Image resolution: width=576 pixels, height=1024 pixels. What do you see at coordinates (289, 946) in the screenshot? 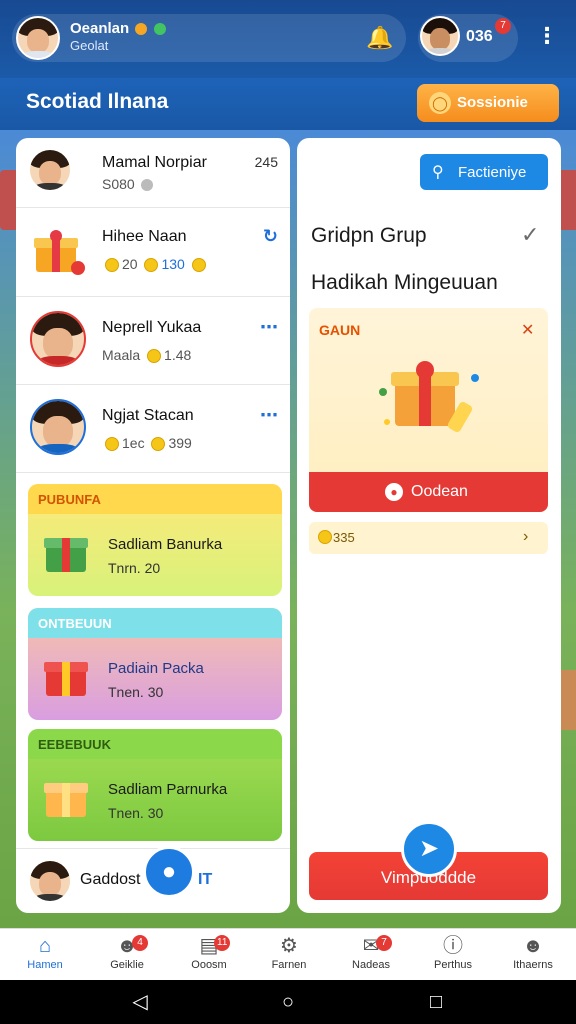
I see `gear-icon: ⚙` at bounding box center [289, 946].